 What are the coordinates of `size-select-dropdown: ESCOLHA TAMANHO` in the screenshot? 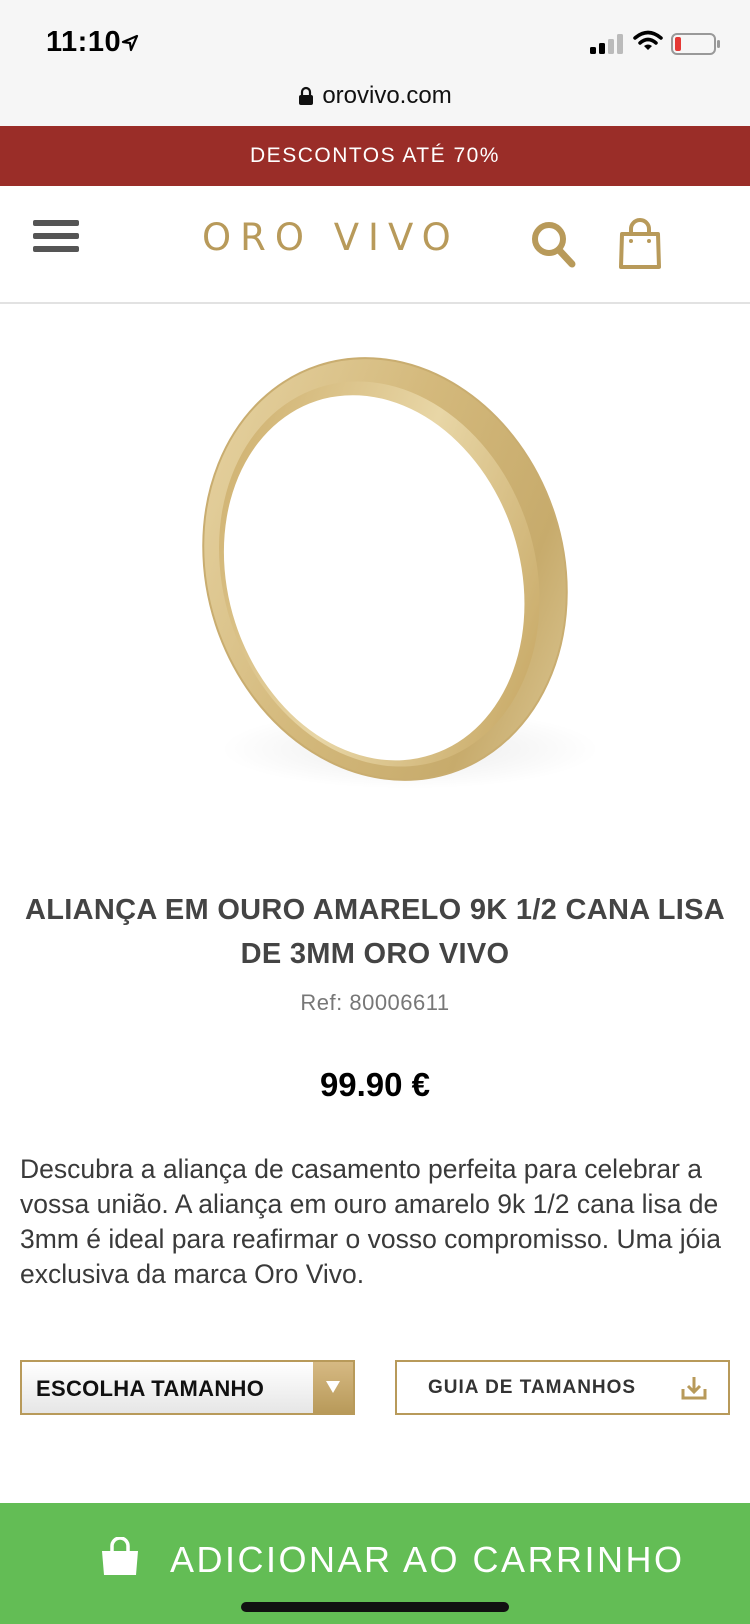 It's located at (187, 1387).